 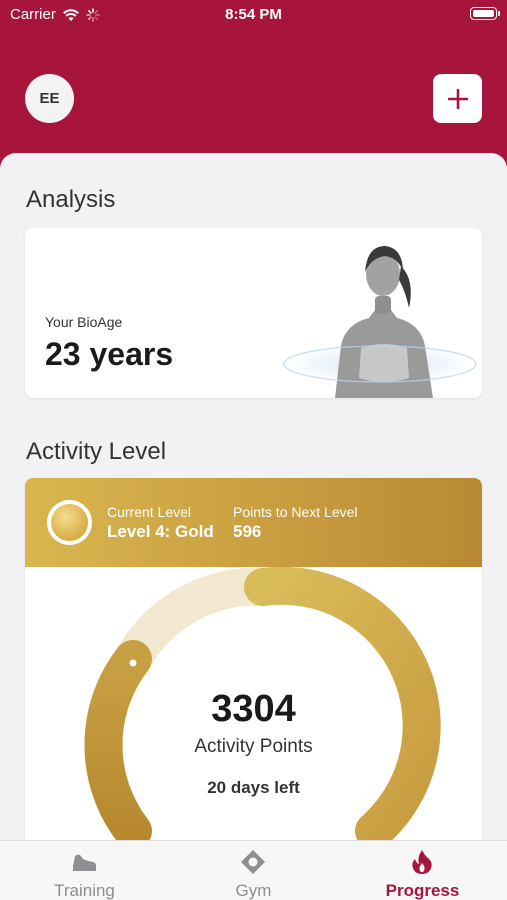 I want to click on activity-title: Activity Level, so click(x=96, y=451).